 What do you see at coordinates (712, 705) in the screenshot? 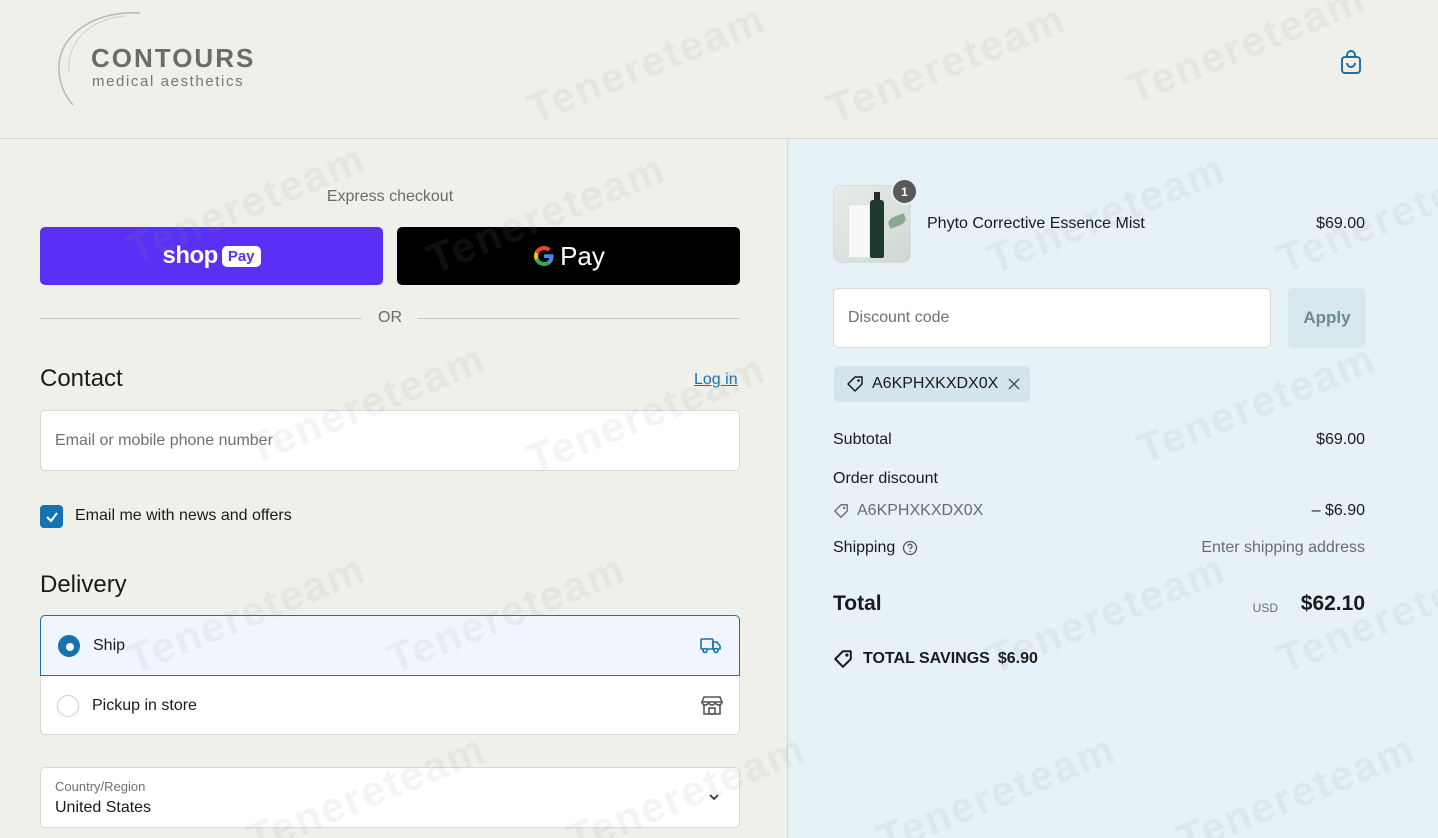
I see `store-icon` at bounding box center [712, 705].